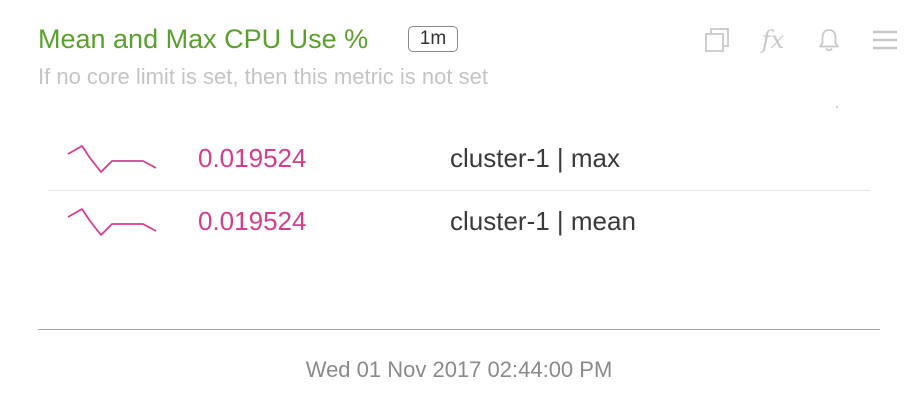 This screenshot has width=918, height=408. I want to click on bell-icon, so click(829, 40).